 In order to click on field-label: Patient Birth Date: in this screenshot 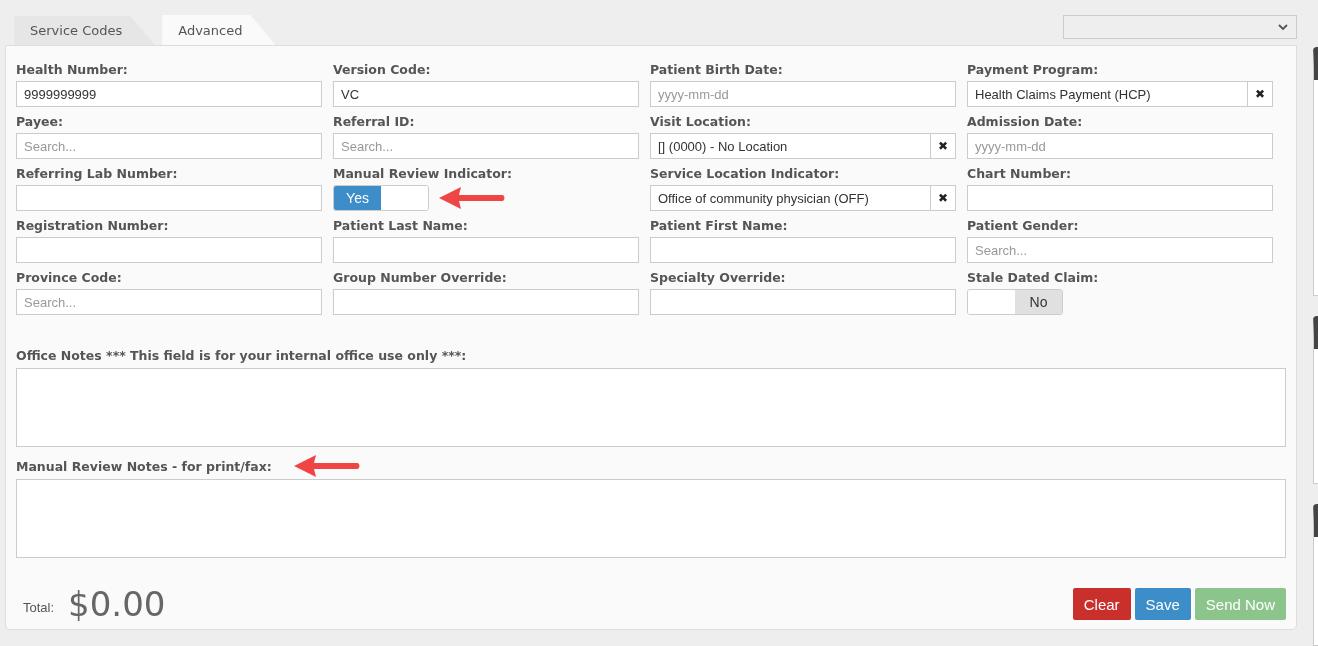, I will do `click(717, 69)`.